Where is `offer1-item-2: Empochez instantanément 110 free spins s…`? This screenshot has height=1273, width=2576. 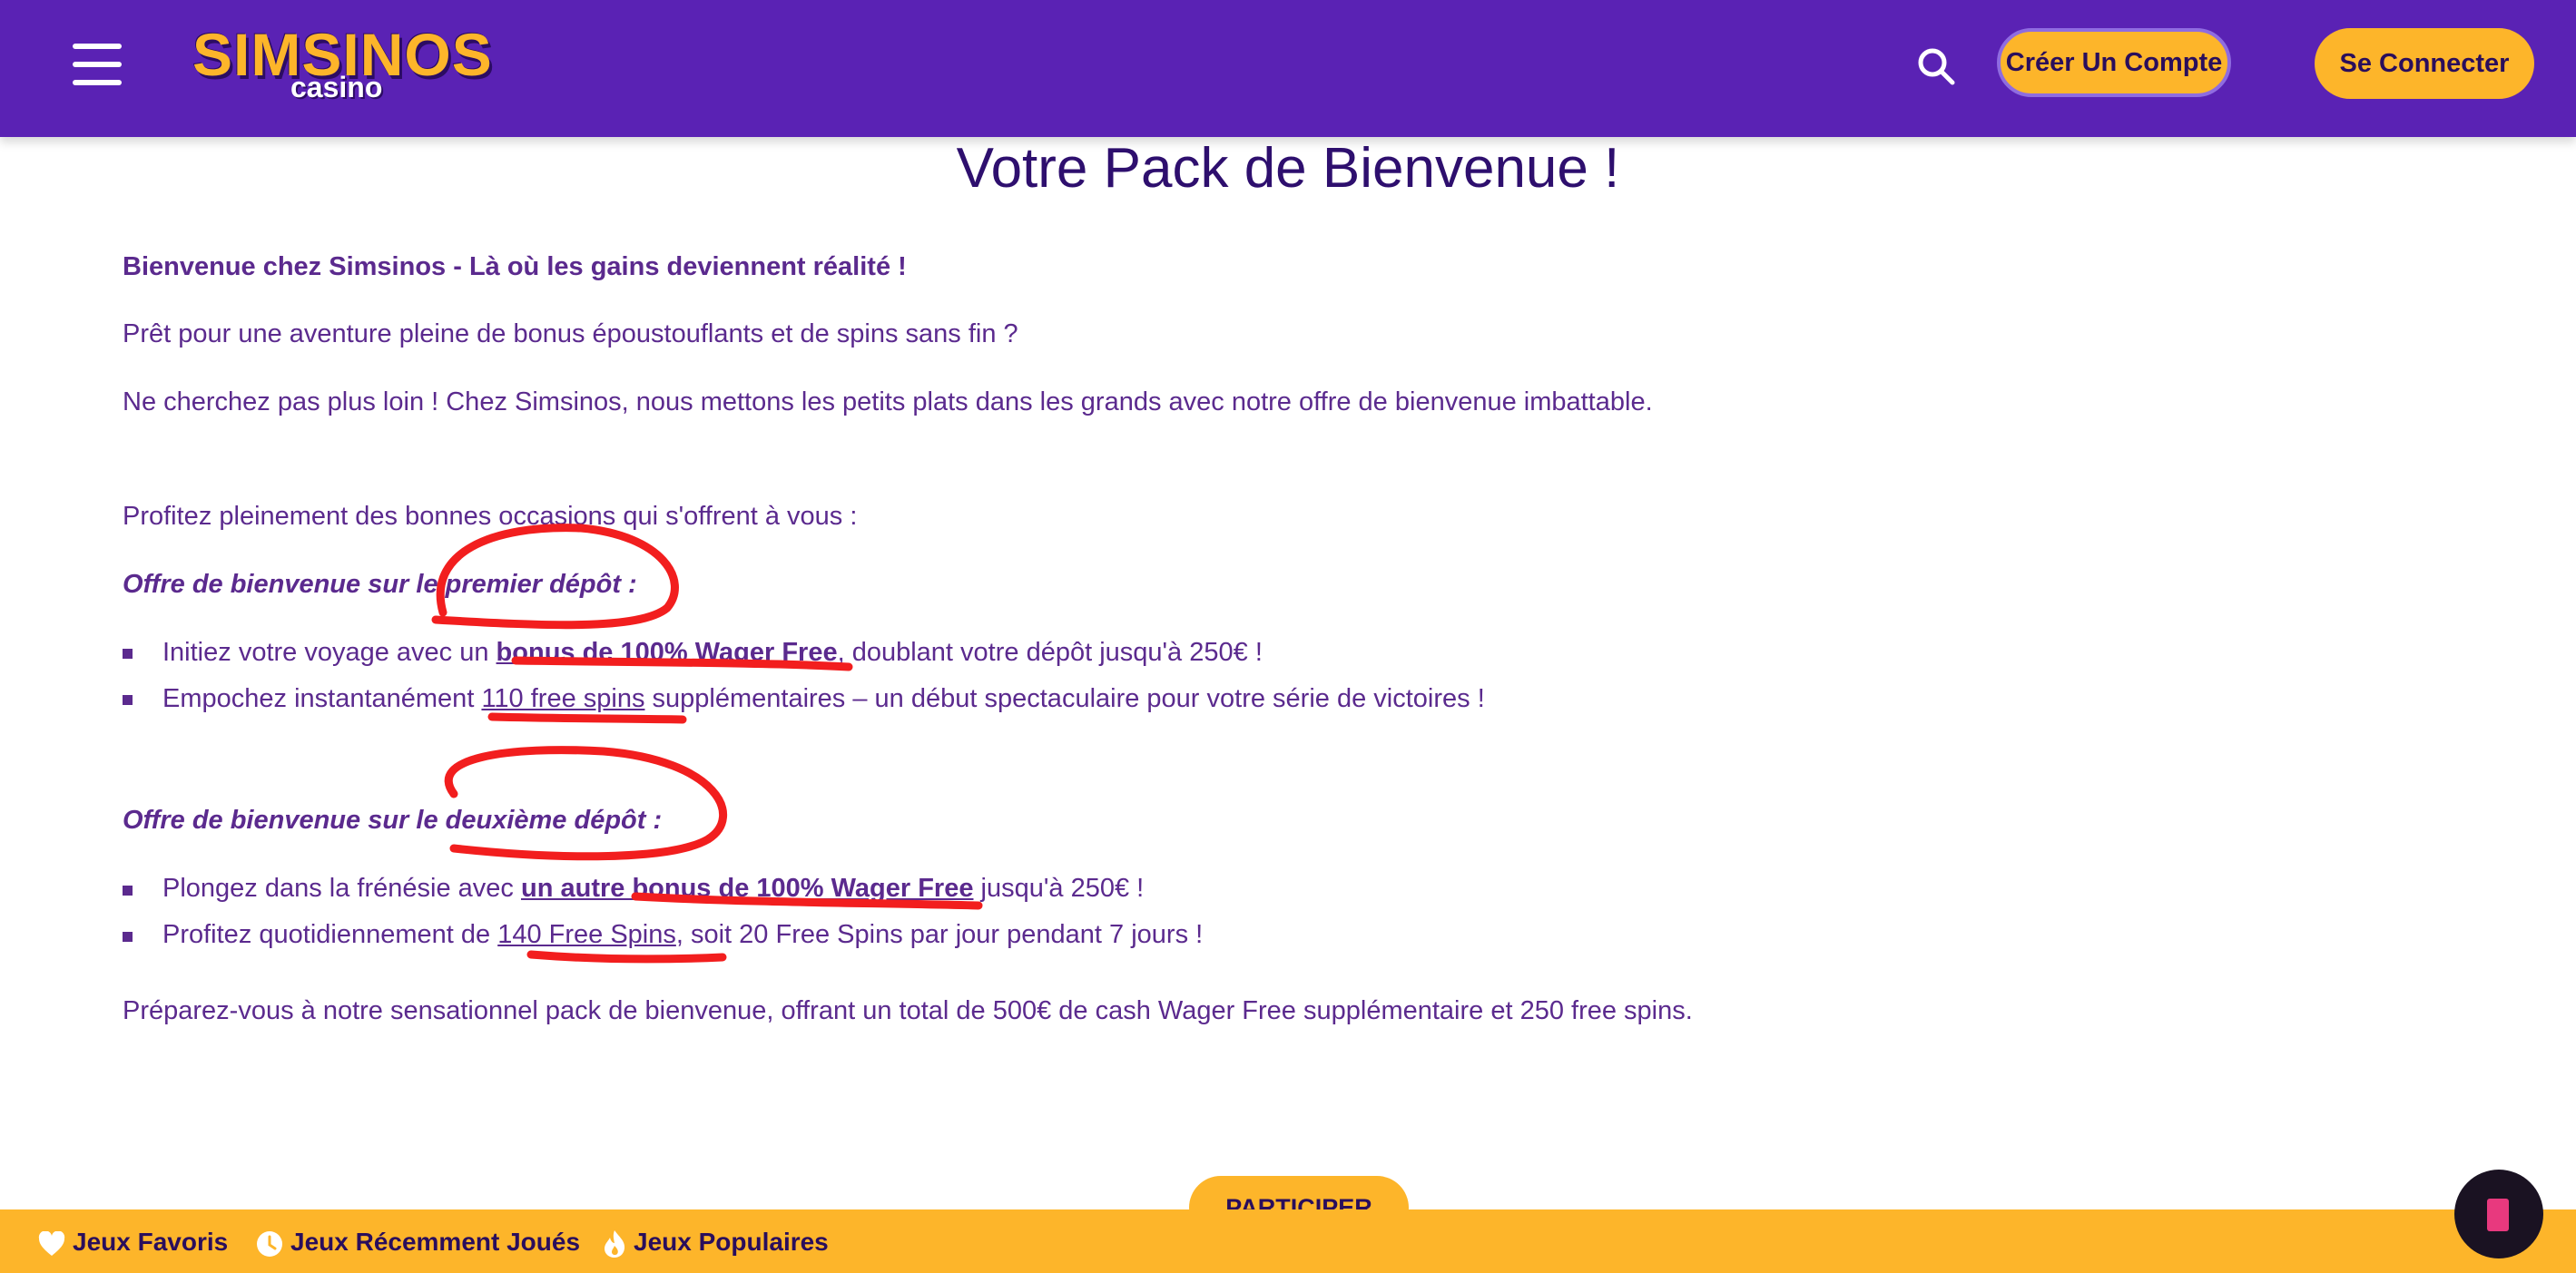
offer1-item-2: Empochez instantanément 110 free spins s… is located at coordinates (823, 699).